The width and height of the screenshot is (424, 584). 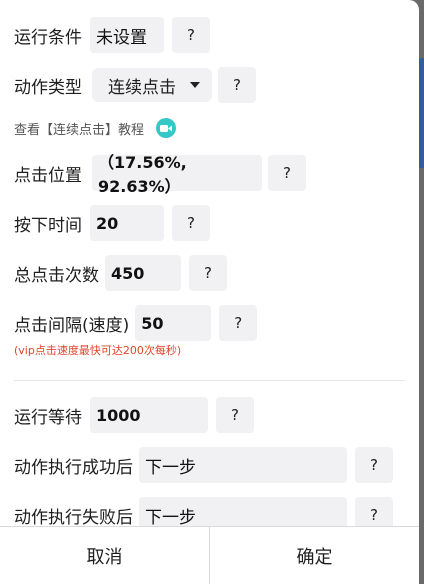 What do you see at coordinates (173, 323) in the screenshot?
I see `click-interval-input: 50` at bounding box center [173, 323].